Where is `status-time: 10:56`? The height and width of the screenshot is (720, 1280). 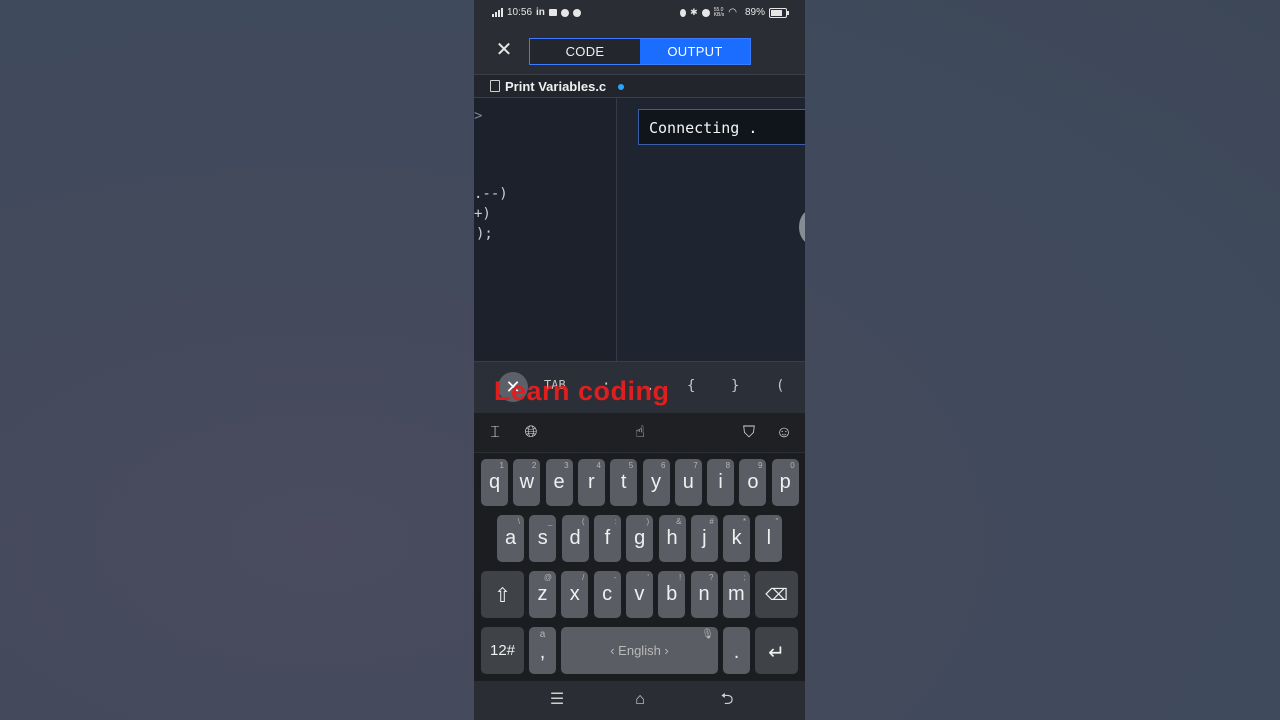 status-time: 10:56 is located at coordinates (520, 12).